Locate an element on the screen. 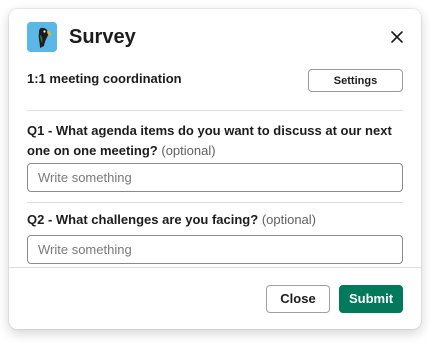 This screenshot has width=430, height=346. question-2-input is located at coordinates (215, 249).